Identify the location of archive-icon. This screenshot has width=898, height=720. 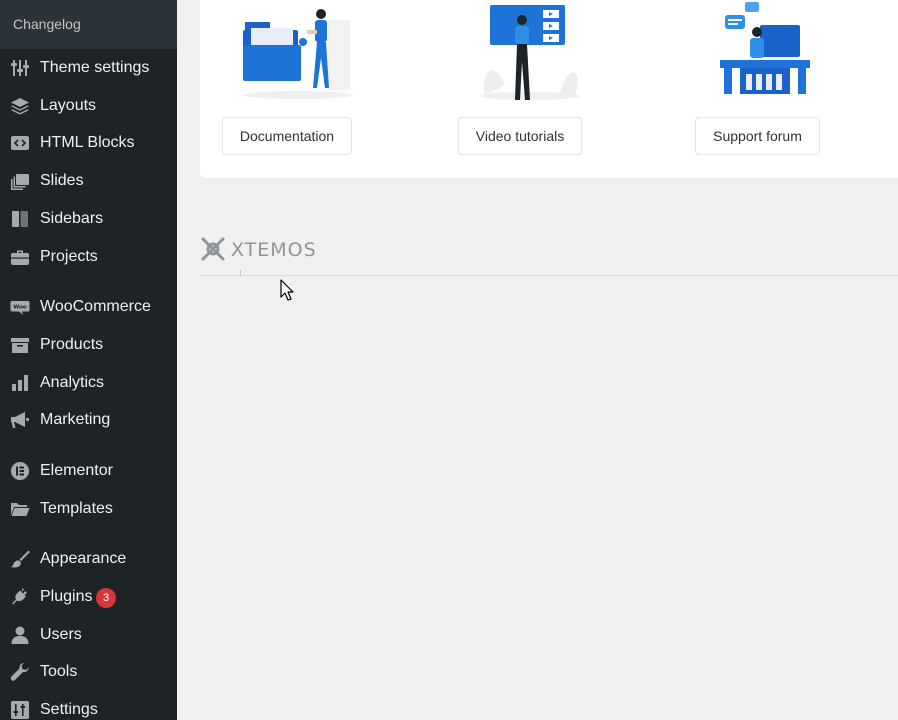
(20, 345).